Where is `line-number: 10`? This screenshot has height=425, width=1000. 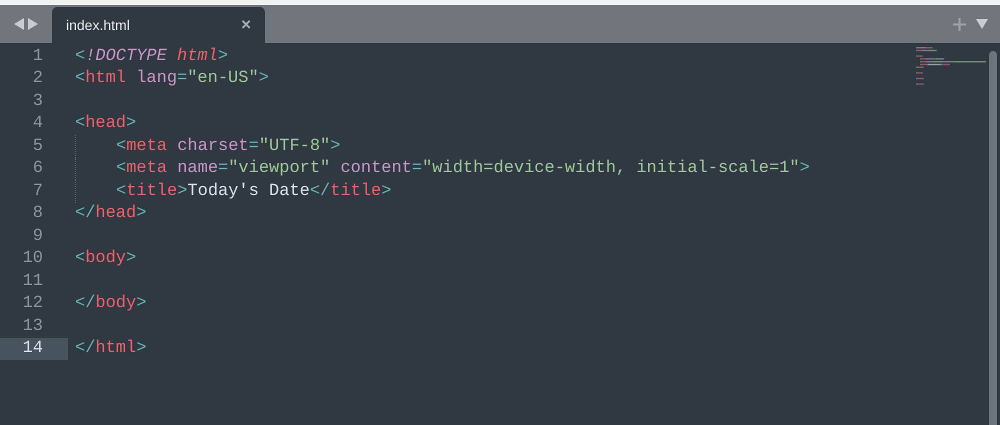 line-number: 10 is located at coordinates (32, 259).